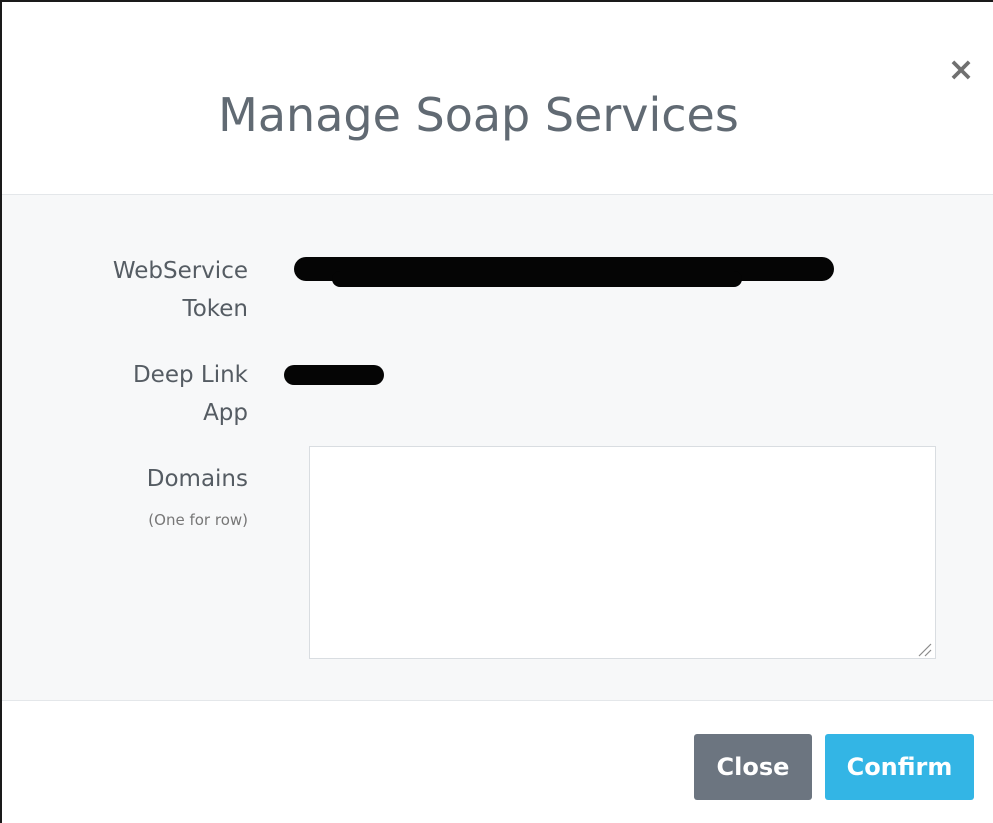 The image size is (993, 823). Describe the element at coordinates (899, 767) in the screenshot. I see `confirm-button: Confirm` at that location.